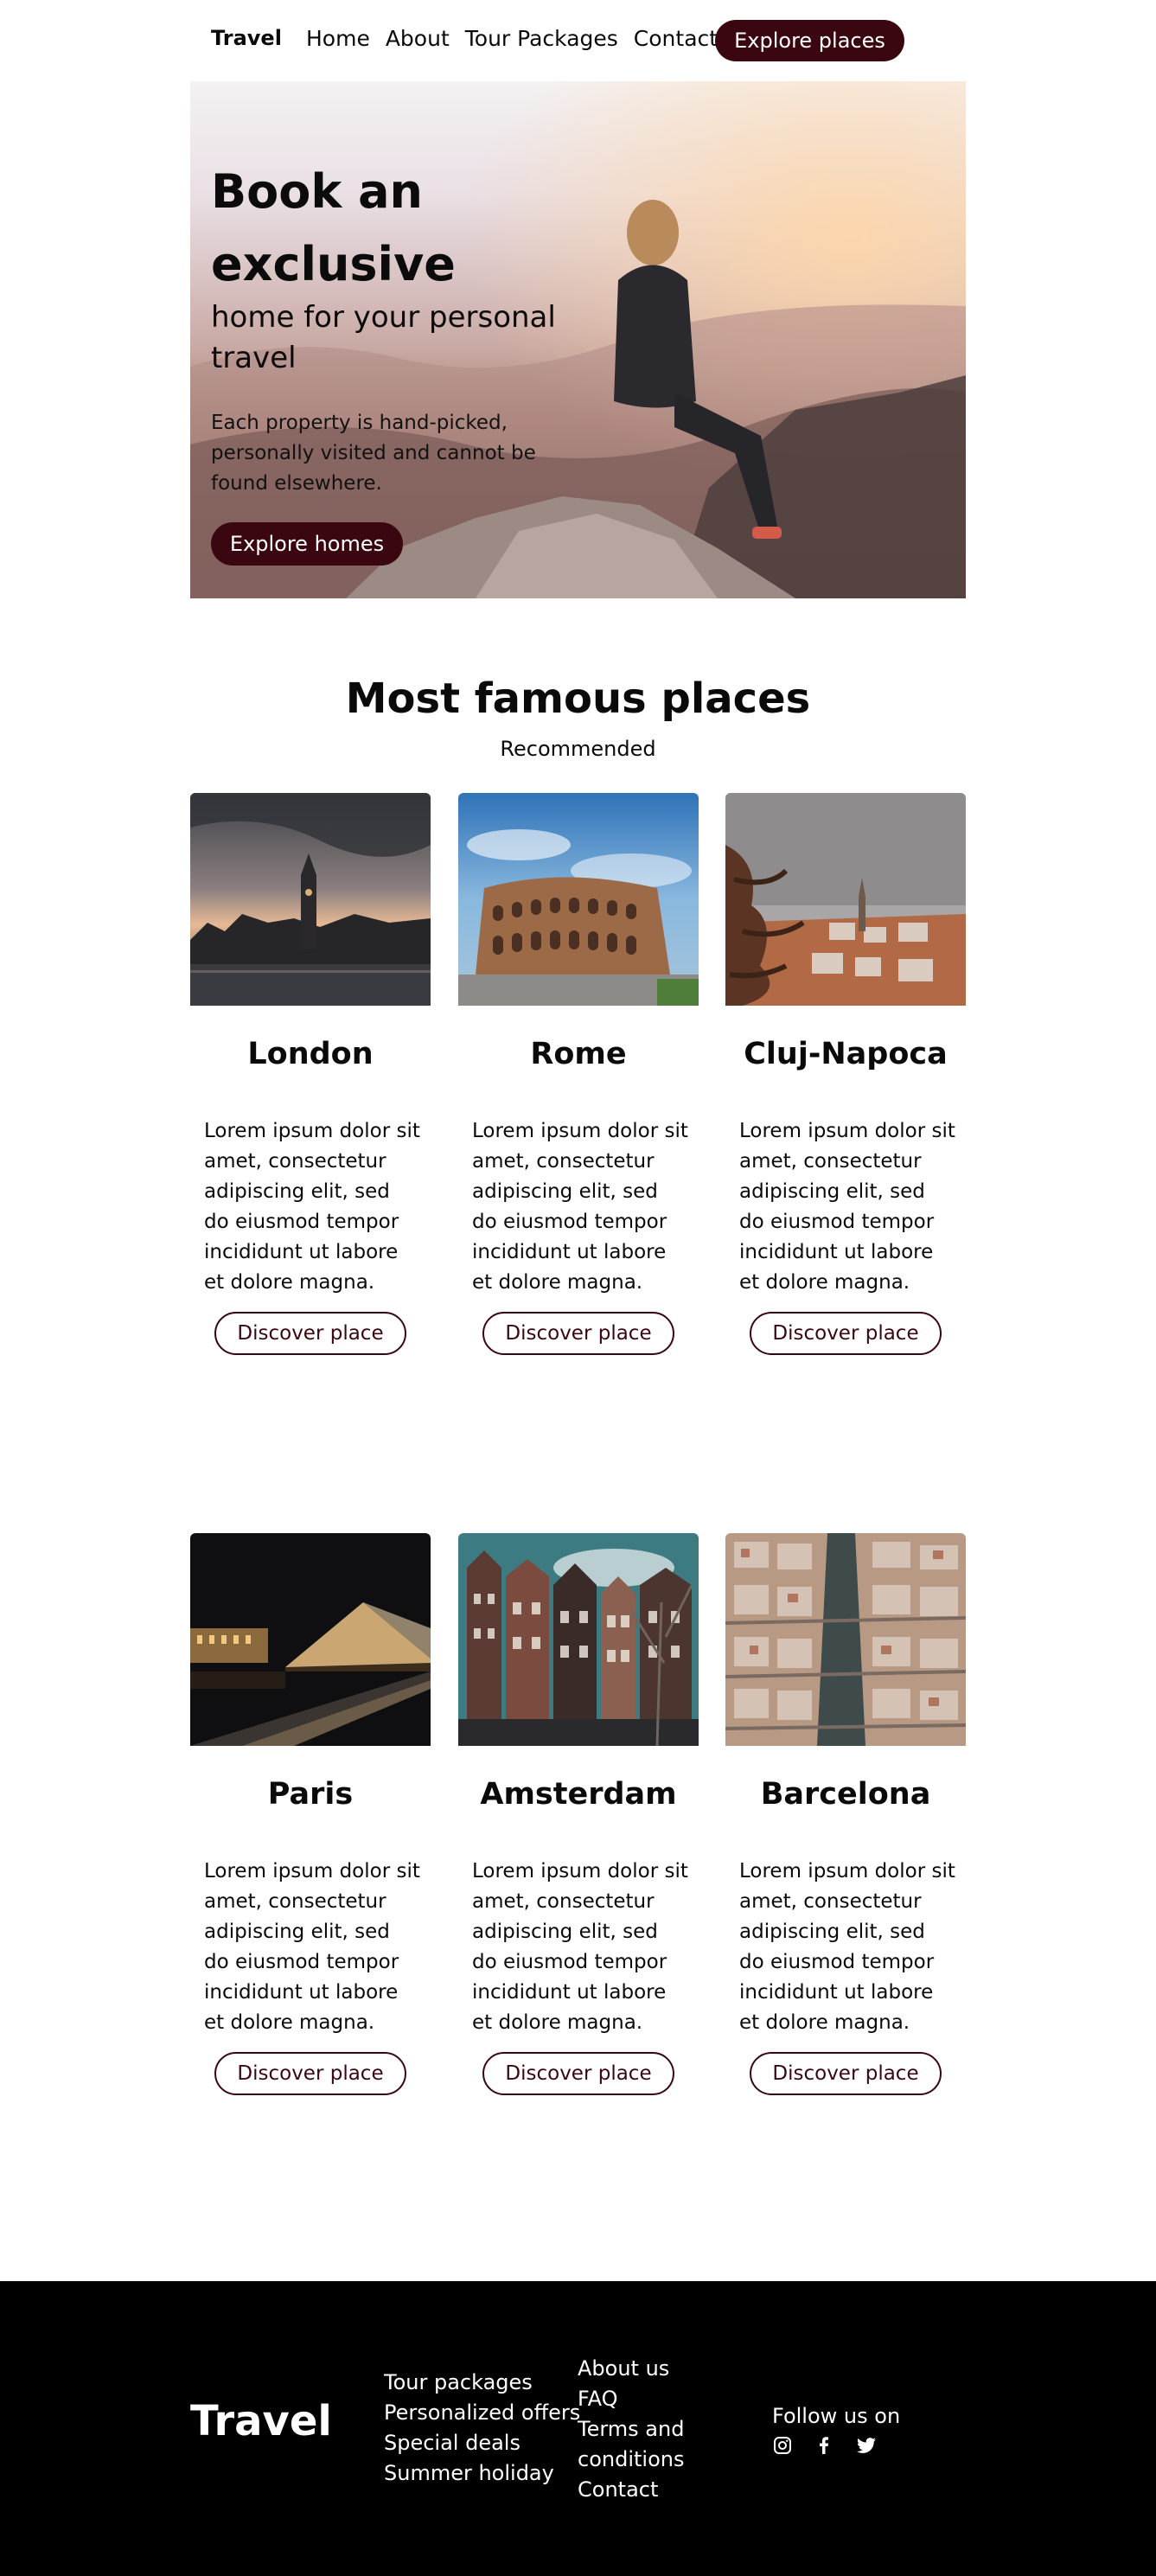 This screenshot has width=1156, height=2576. I want to click on place-name: Cluj-Napoca, so click(846, 1054).